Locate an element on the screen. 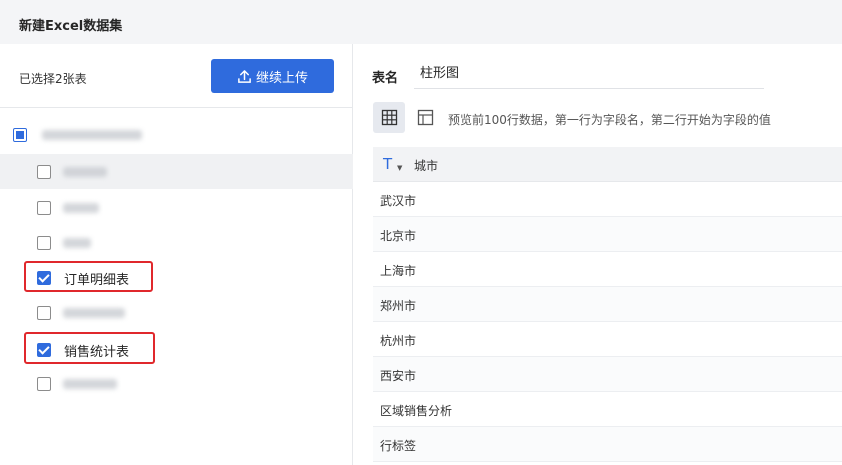 Image resolution: width=842 pixels, height=465 pixels. table-cell: 武汉市 is located at coordinates (398, 201).